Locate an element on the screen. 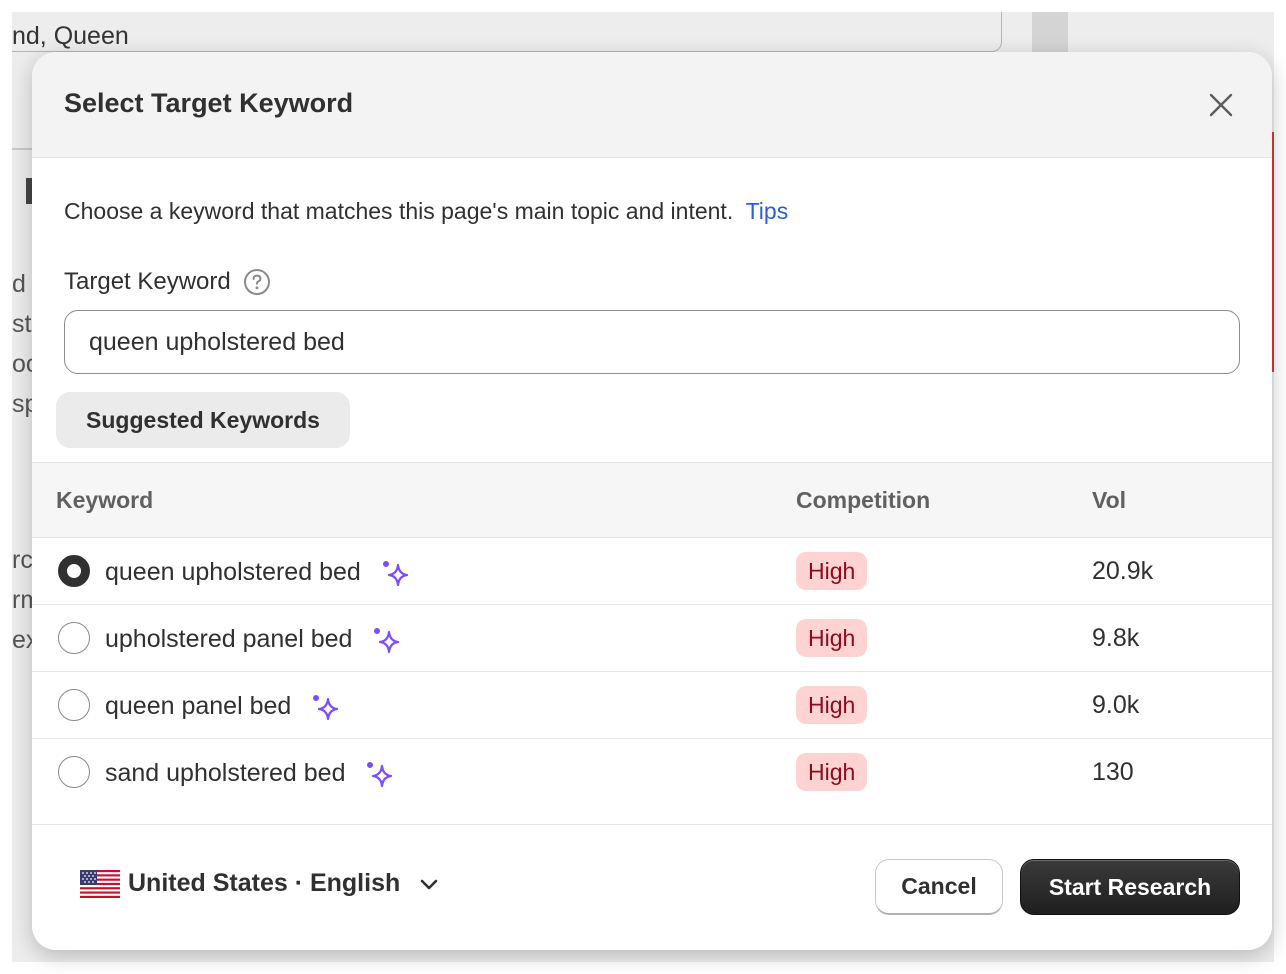  close-icon is located at coordinates (1221, 105).